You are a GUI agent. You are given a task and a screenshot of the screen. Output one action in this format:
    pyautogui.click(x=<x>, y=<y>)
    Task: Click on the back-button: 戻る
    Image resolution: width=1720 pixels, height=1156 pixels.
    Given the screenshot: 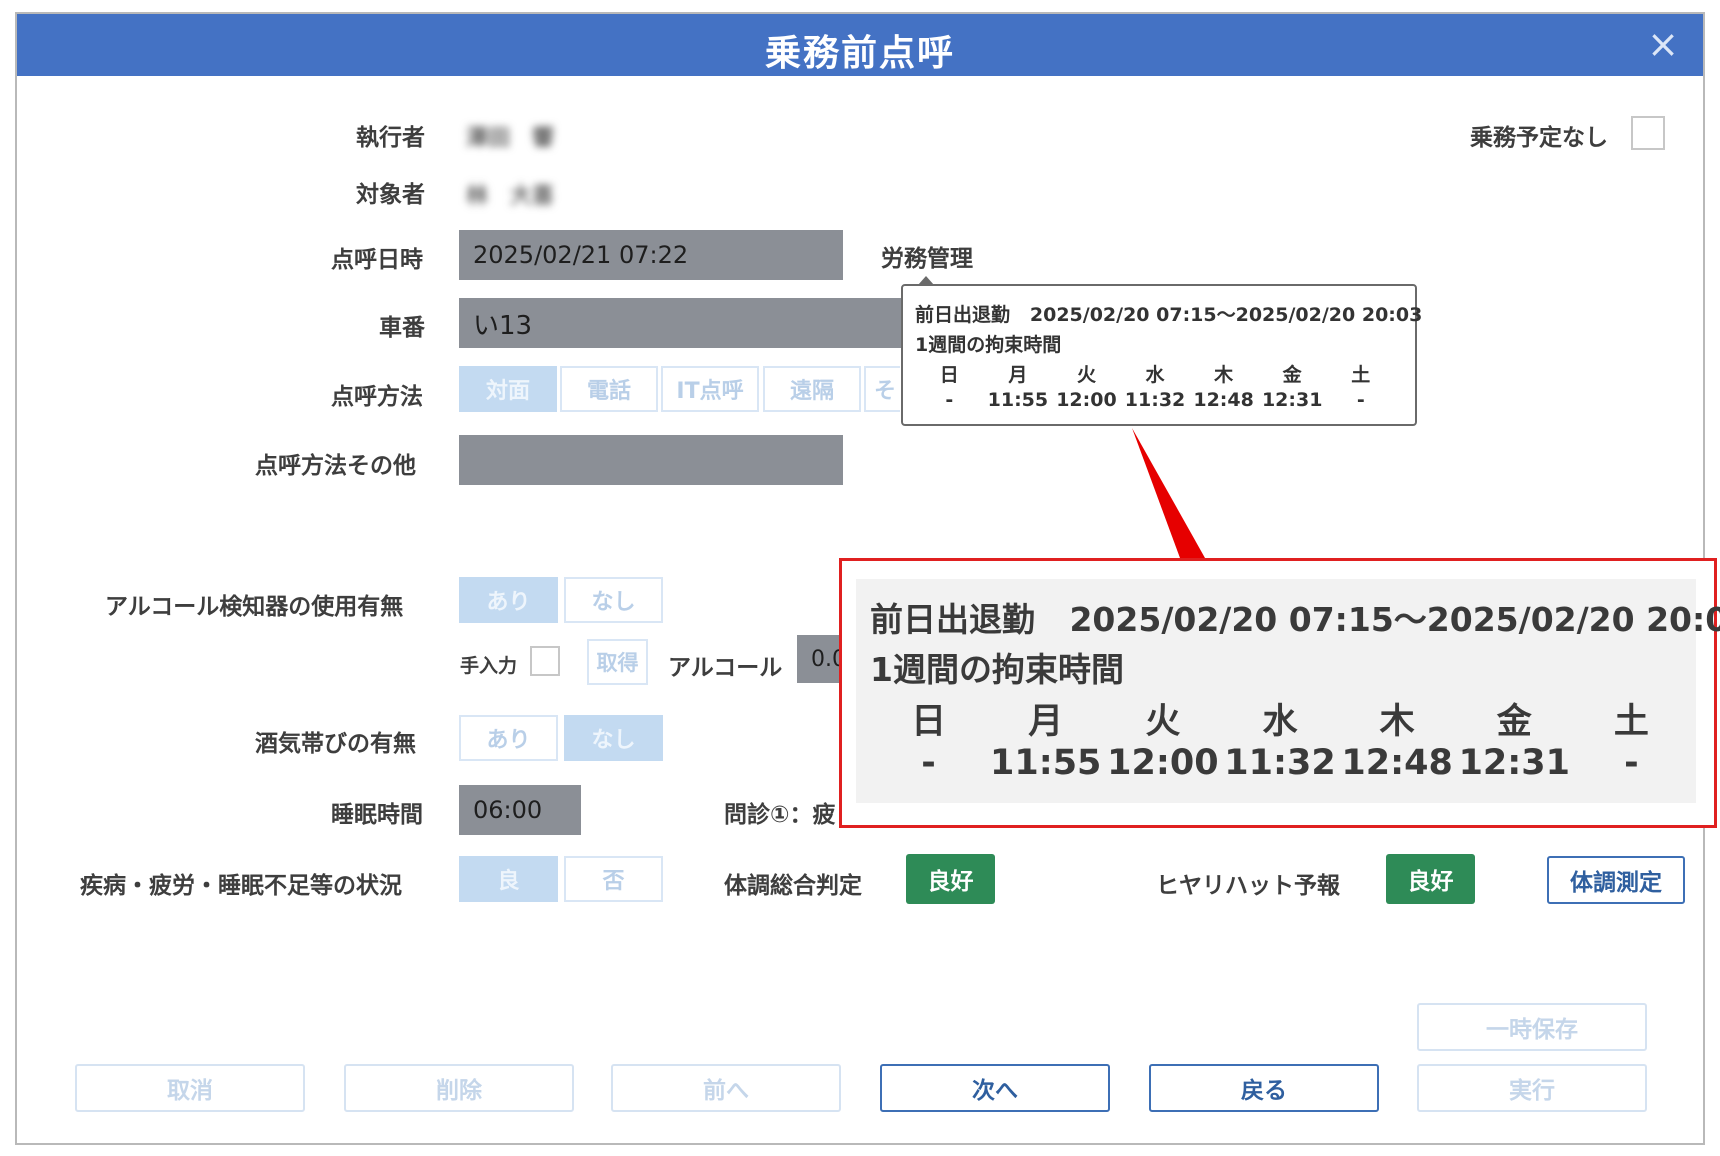 What is the action you would take?
    pyautogui.click(x=1264, y=1088)
    